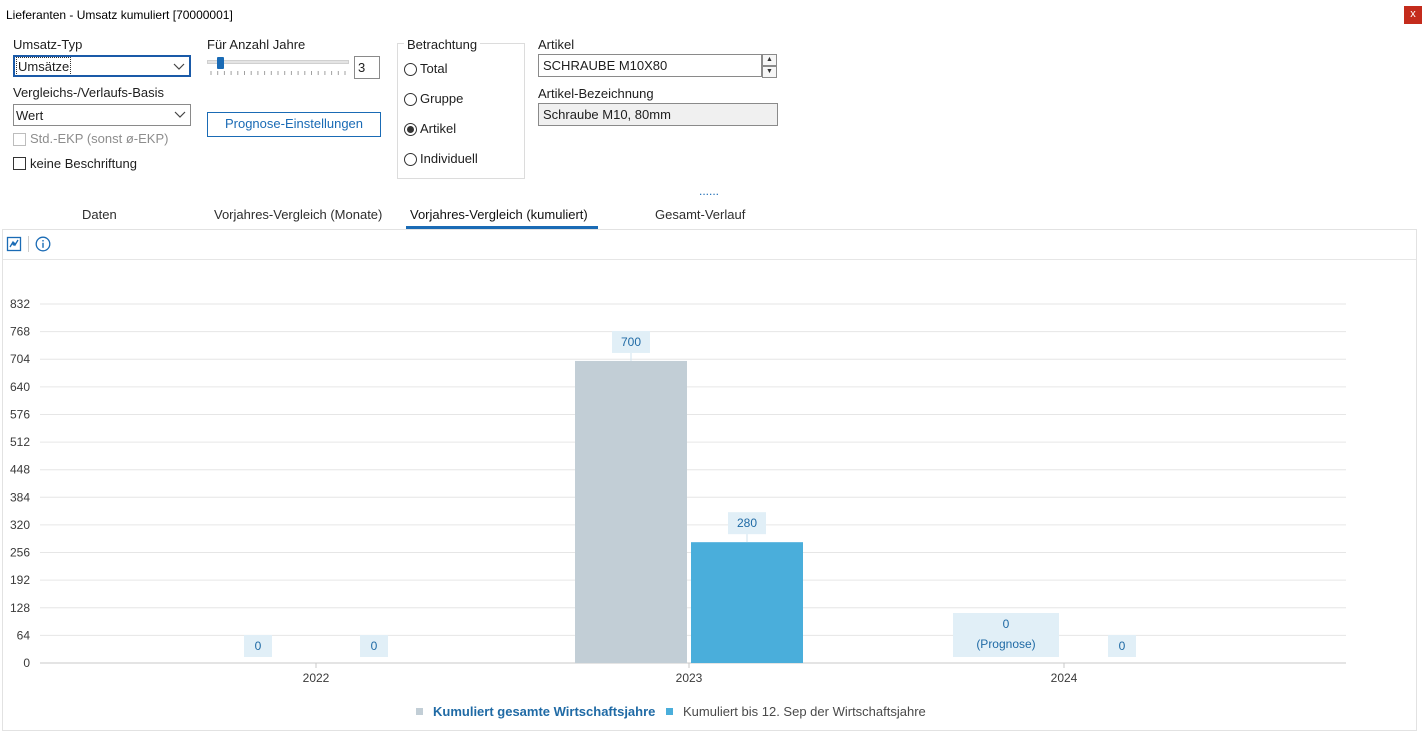  What do you see at coordinates (102, 66) in the screenshot?
I see `umsatz-typ-combobox: Umsätze` at bounding box center [102, 66].